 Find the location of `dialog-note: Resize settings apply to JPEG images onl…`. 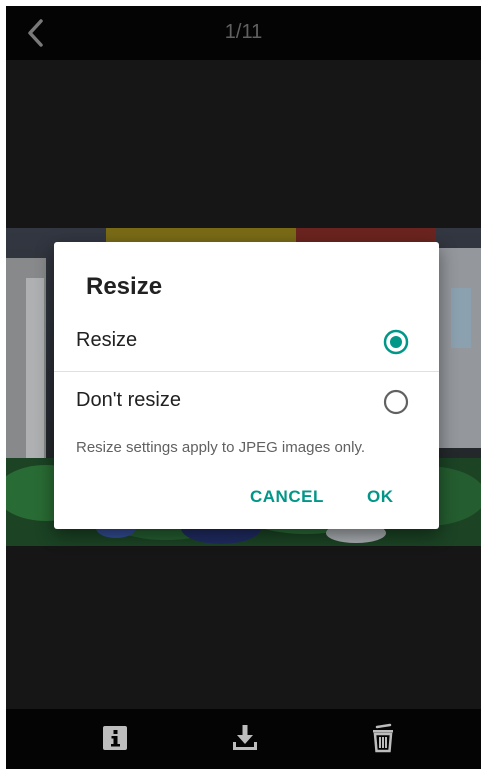

dialog-note: Resize settings apply to JPEG images onl… is located at coordinates (221, 447).